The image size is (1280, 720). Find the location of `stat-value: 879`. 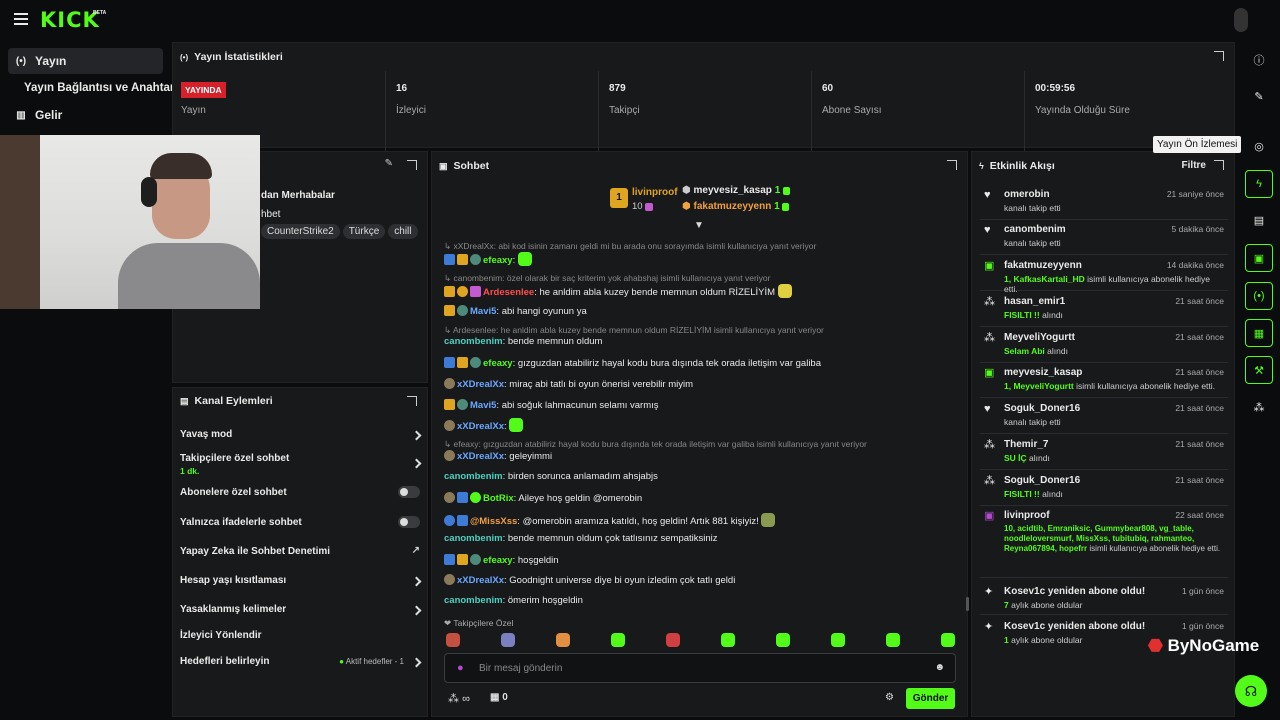

stat-value: 879 is located at coordinates (617, 88).